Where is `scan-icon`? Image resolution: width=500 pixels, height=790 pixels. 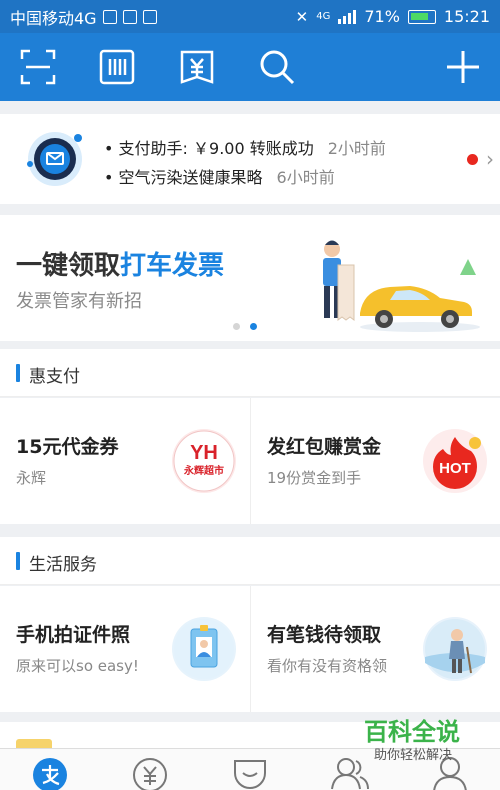
scan-icon is located at coordinates (38, 67).